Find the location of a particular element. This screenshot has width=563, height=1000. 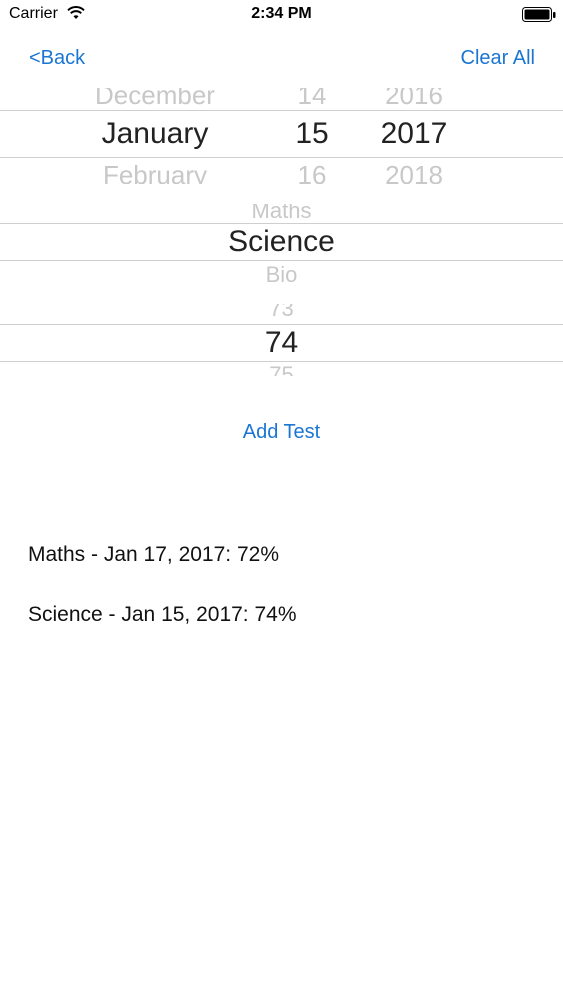

subject-selected: Science is located at coordinates (281, 242).